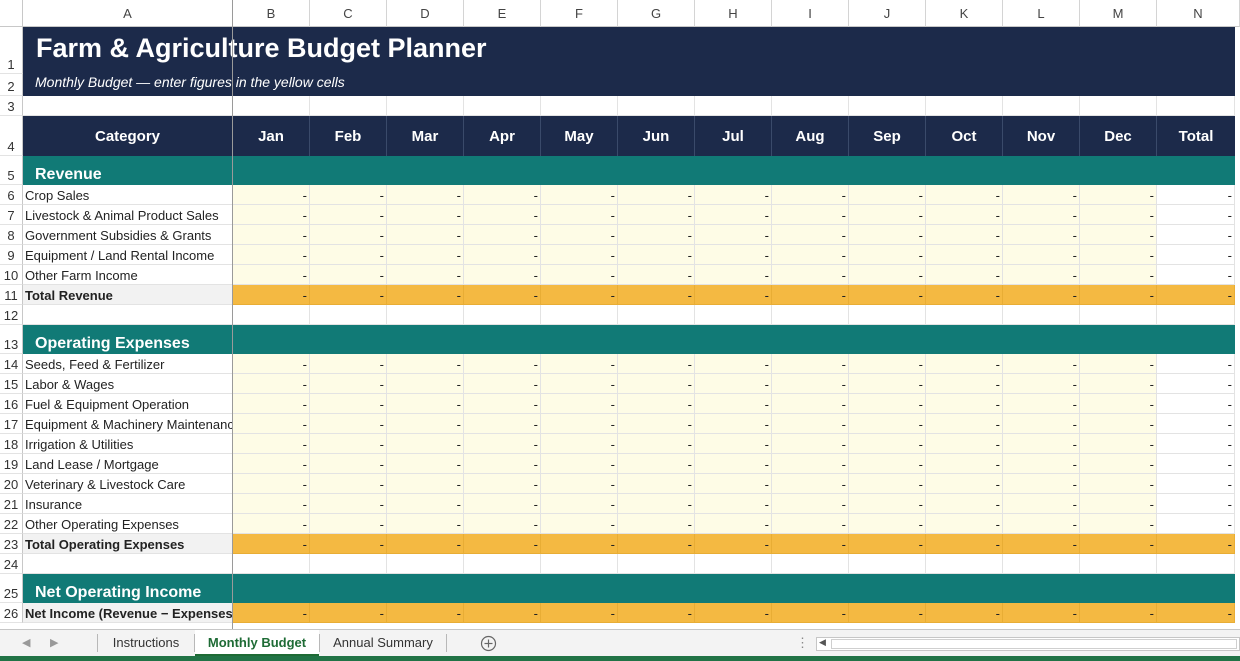 The image size is (1240, 661). What do you see at coordinates (1118, 13) in the screenshot?
I see `column-header-m: M` at bounding box center [1118, 13].